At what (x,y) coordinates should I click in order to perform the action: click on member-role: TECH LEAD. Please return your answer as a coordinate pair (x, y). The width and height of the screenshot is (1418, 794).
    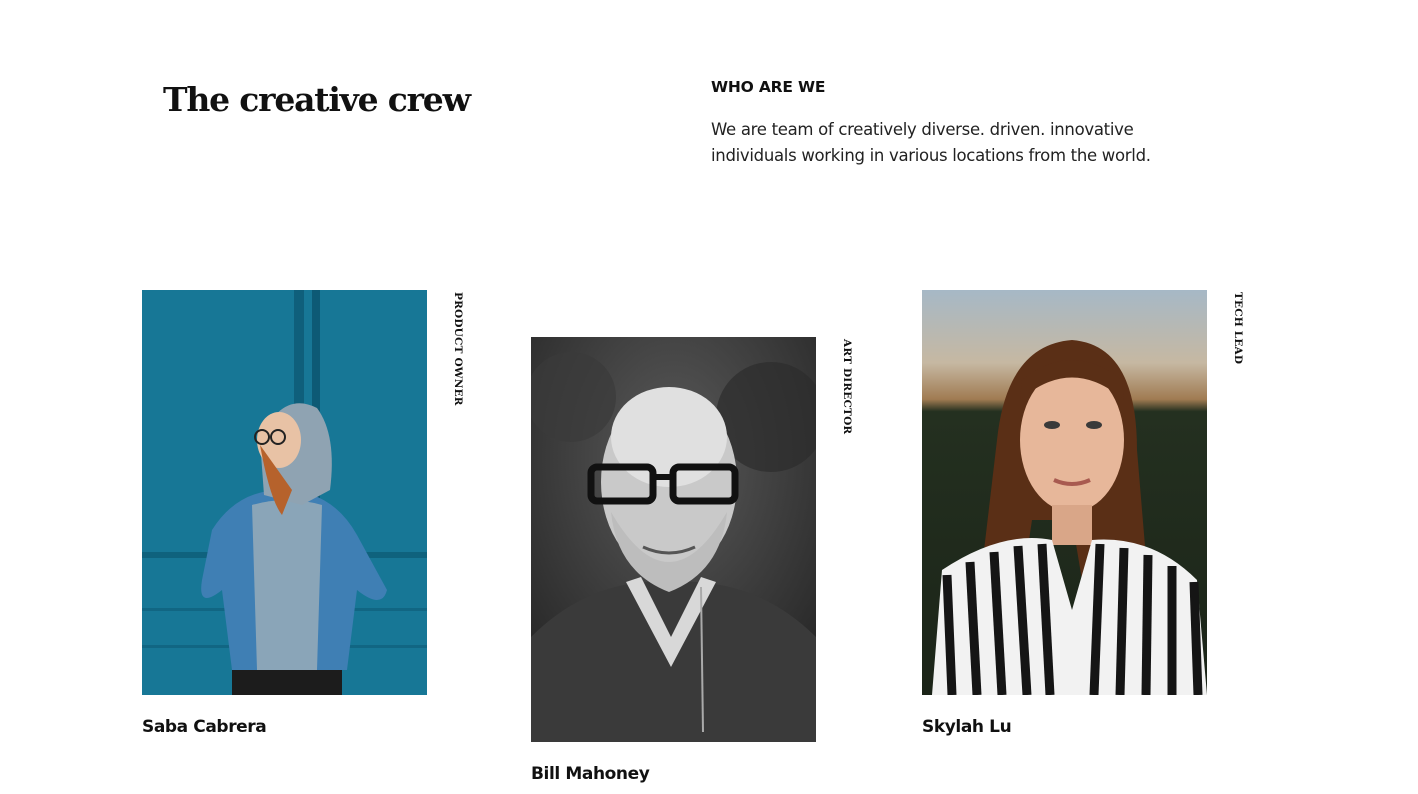
    Looking at the image, I should click on (1238, 328).